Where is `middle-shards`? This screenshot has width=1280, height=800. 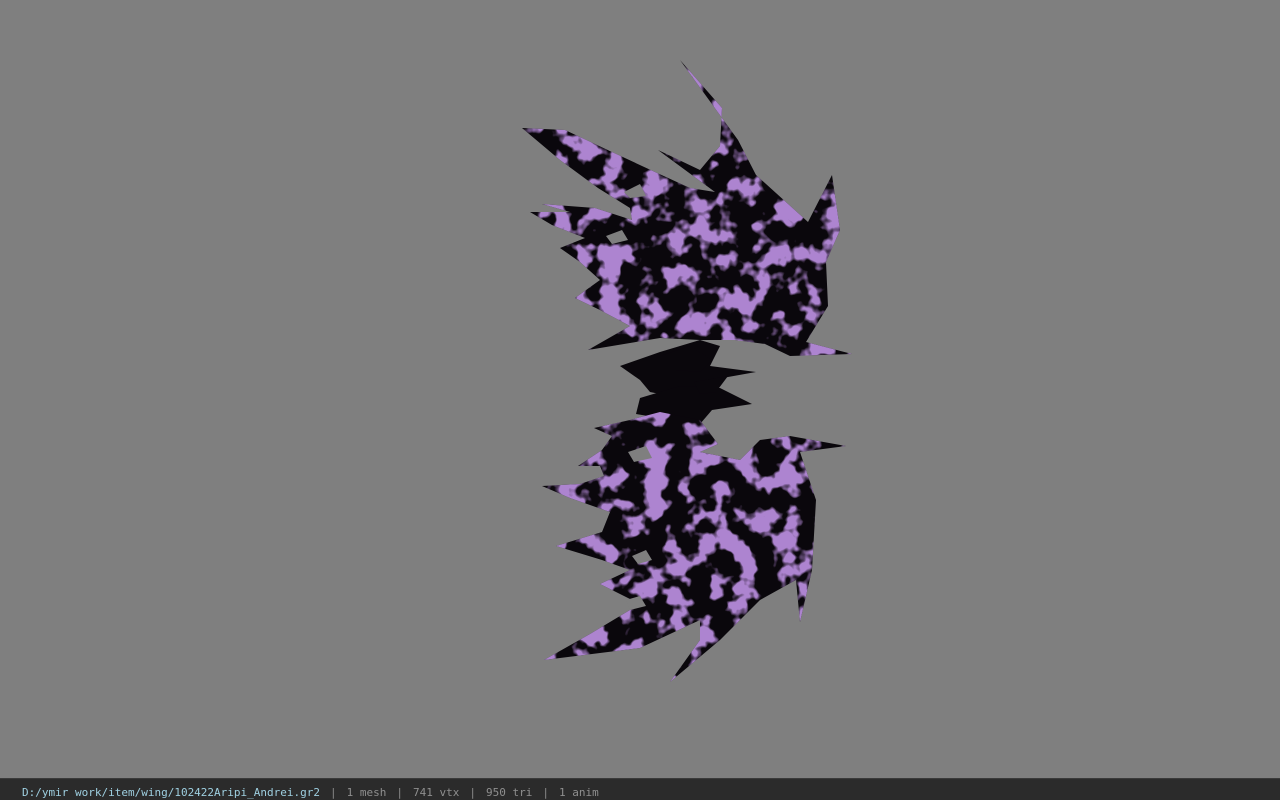 middle-shards is located at coordinates (688, 382).